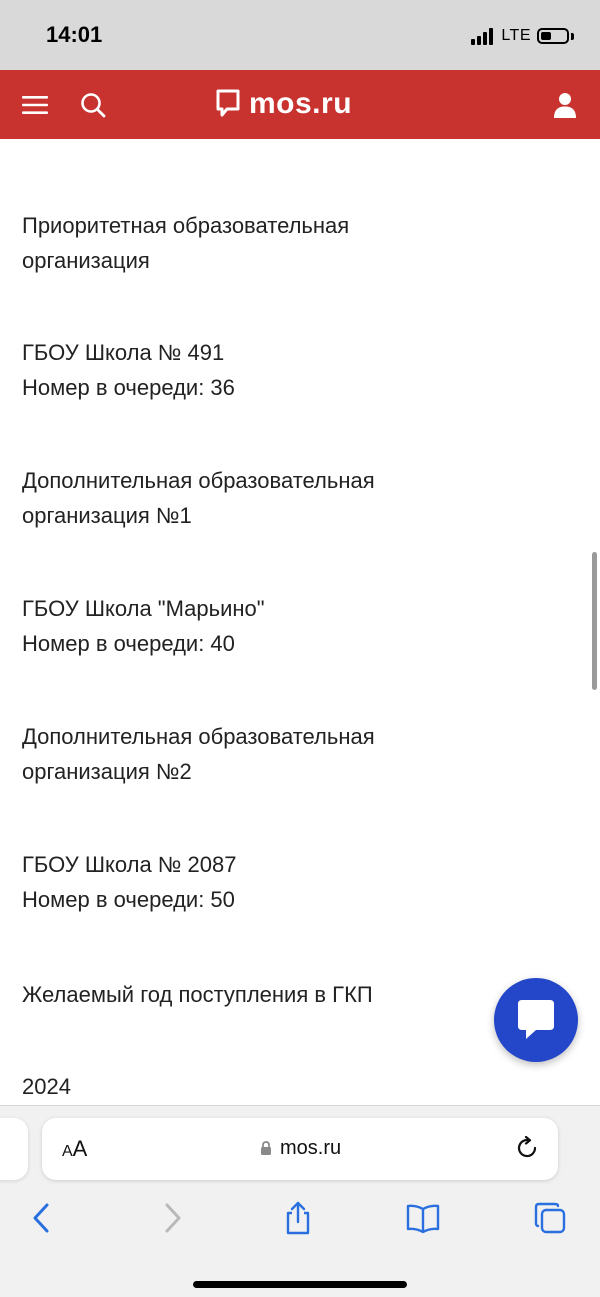 The width and height of the screenshot is (600, 1297). I want to click on reload-icon, so click(527, 1148).